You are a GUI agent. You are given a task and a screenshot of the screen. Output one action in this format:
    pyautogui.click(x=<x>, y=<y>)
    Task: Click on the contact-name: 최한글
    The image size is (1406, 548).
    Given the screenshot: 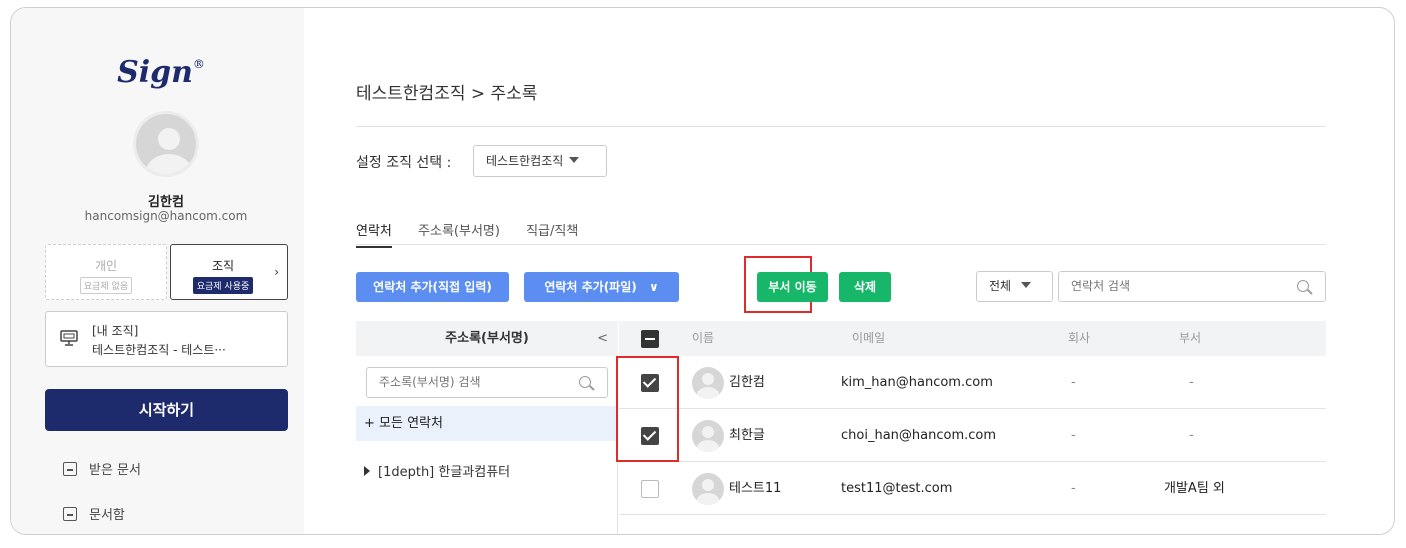 What is the action you would take?
    pyautogui.click(x=747, y=435)
    